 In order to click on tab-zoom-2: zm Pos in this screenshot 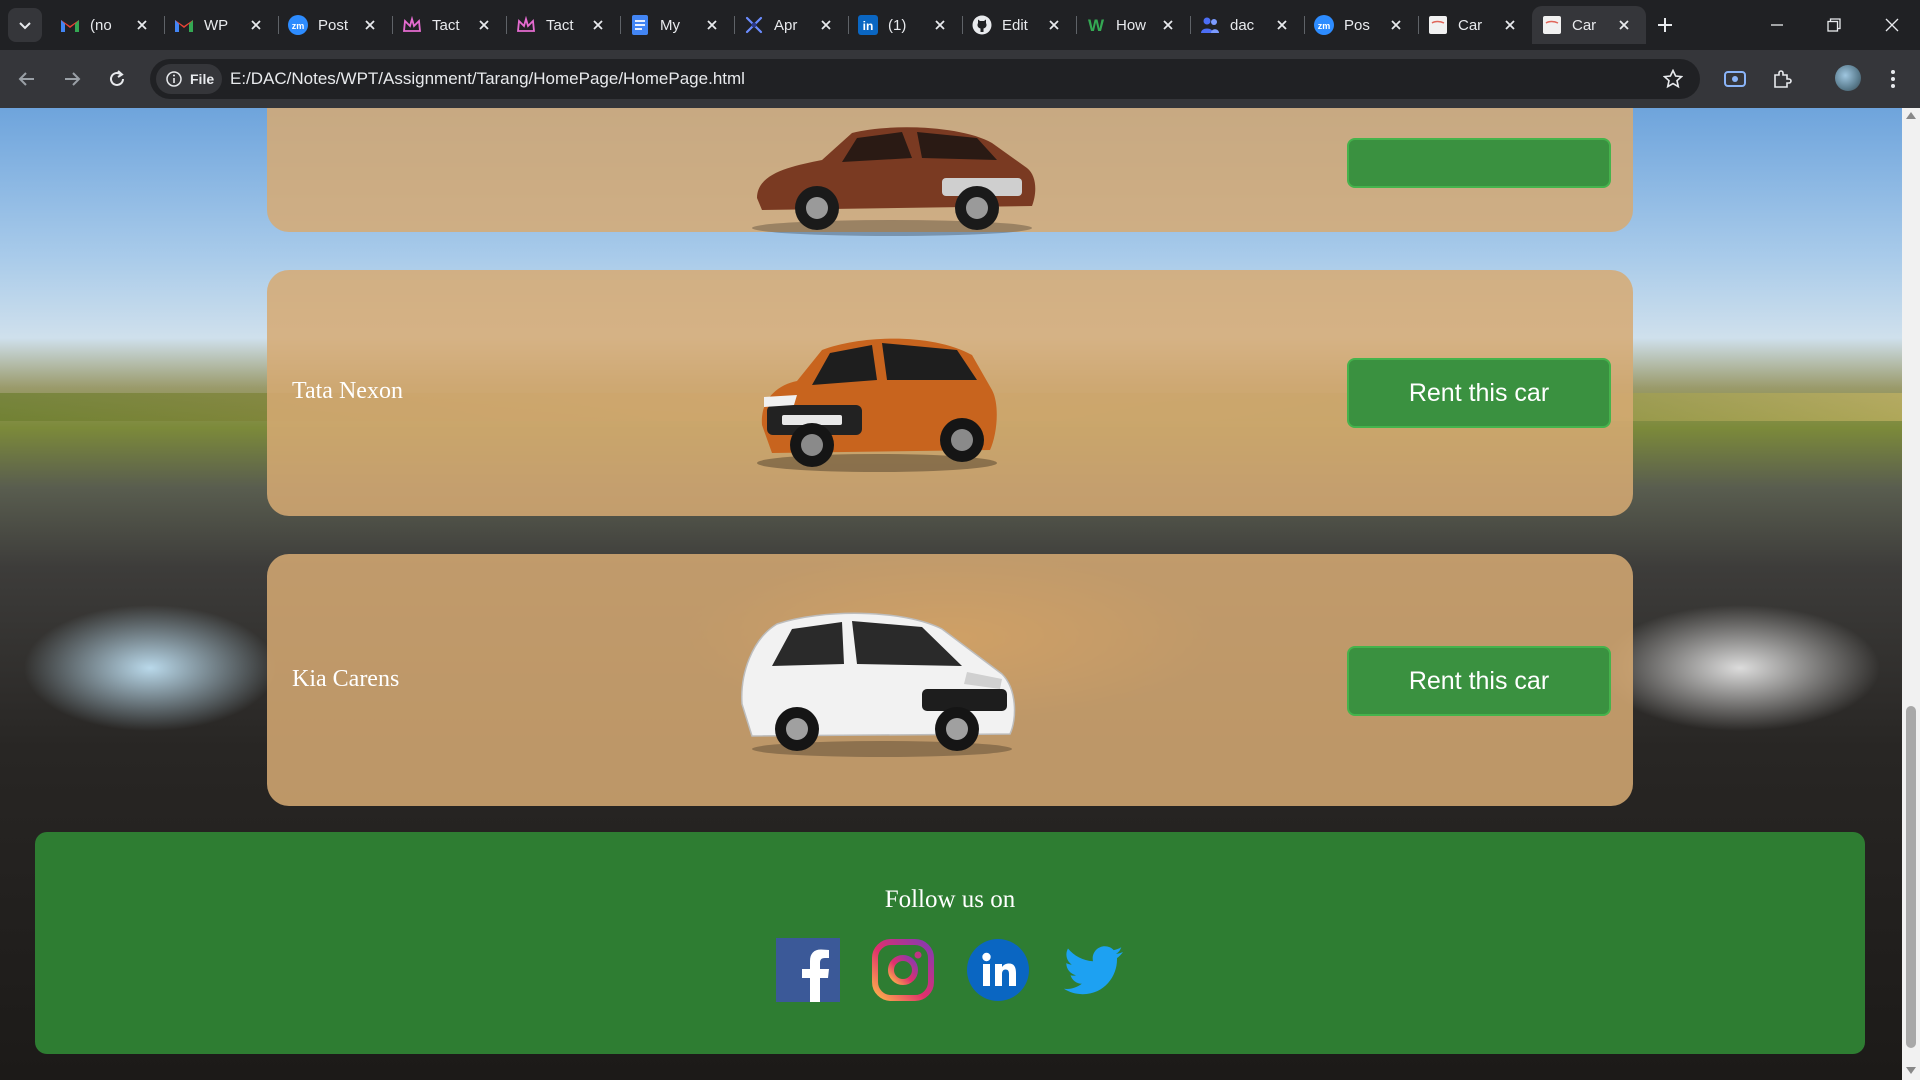, I will do `click(1361, 25)`.